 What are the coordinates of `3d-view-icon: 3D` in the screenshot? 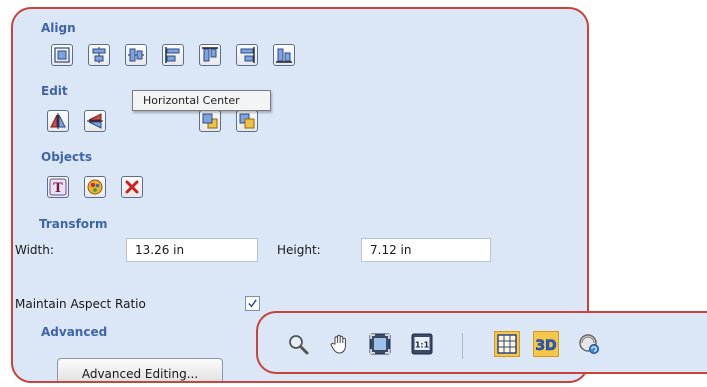 It's located at (546, 344).